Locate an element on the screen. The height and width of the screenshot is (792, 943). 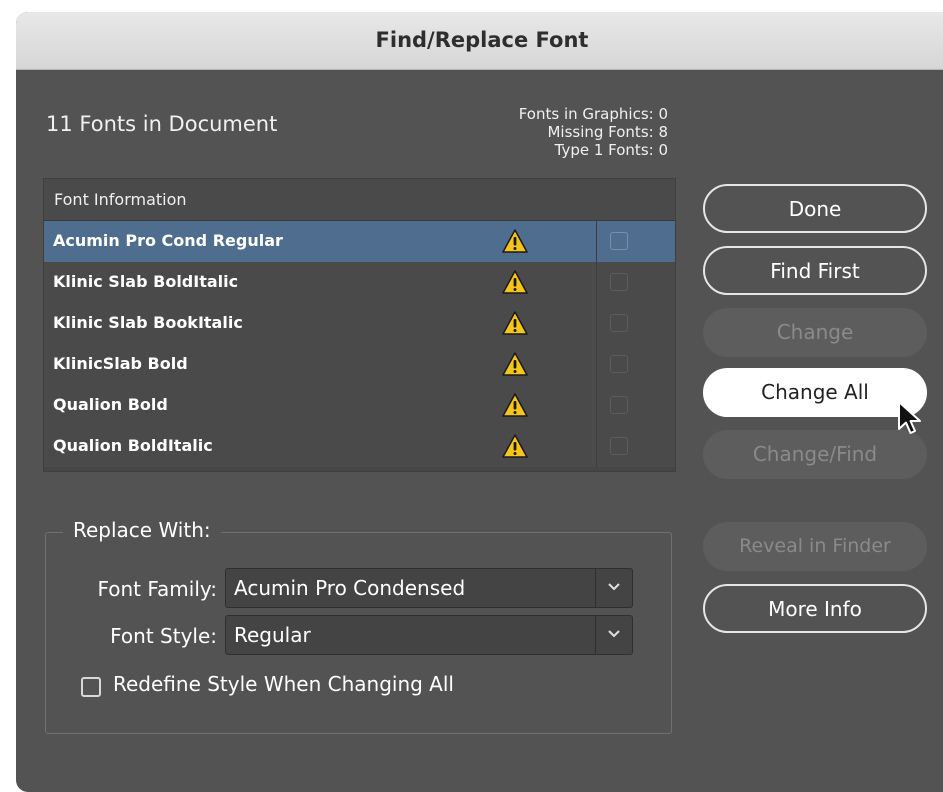
font-row: Klinic Slab BoldItalic is located at coordinates (359, 283).